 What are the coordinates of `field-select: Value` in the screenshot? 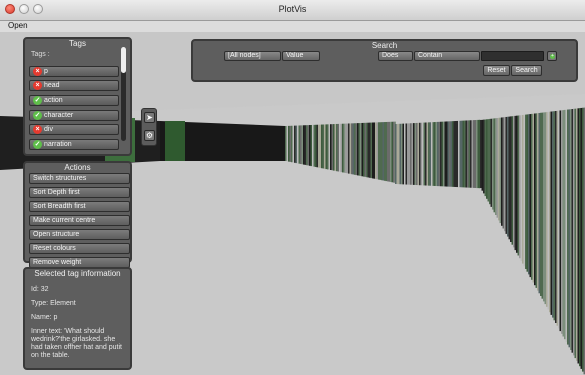 It's located at (301, 56).